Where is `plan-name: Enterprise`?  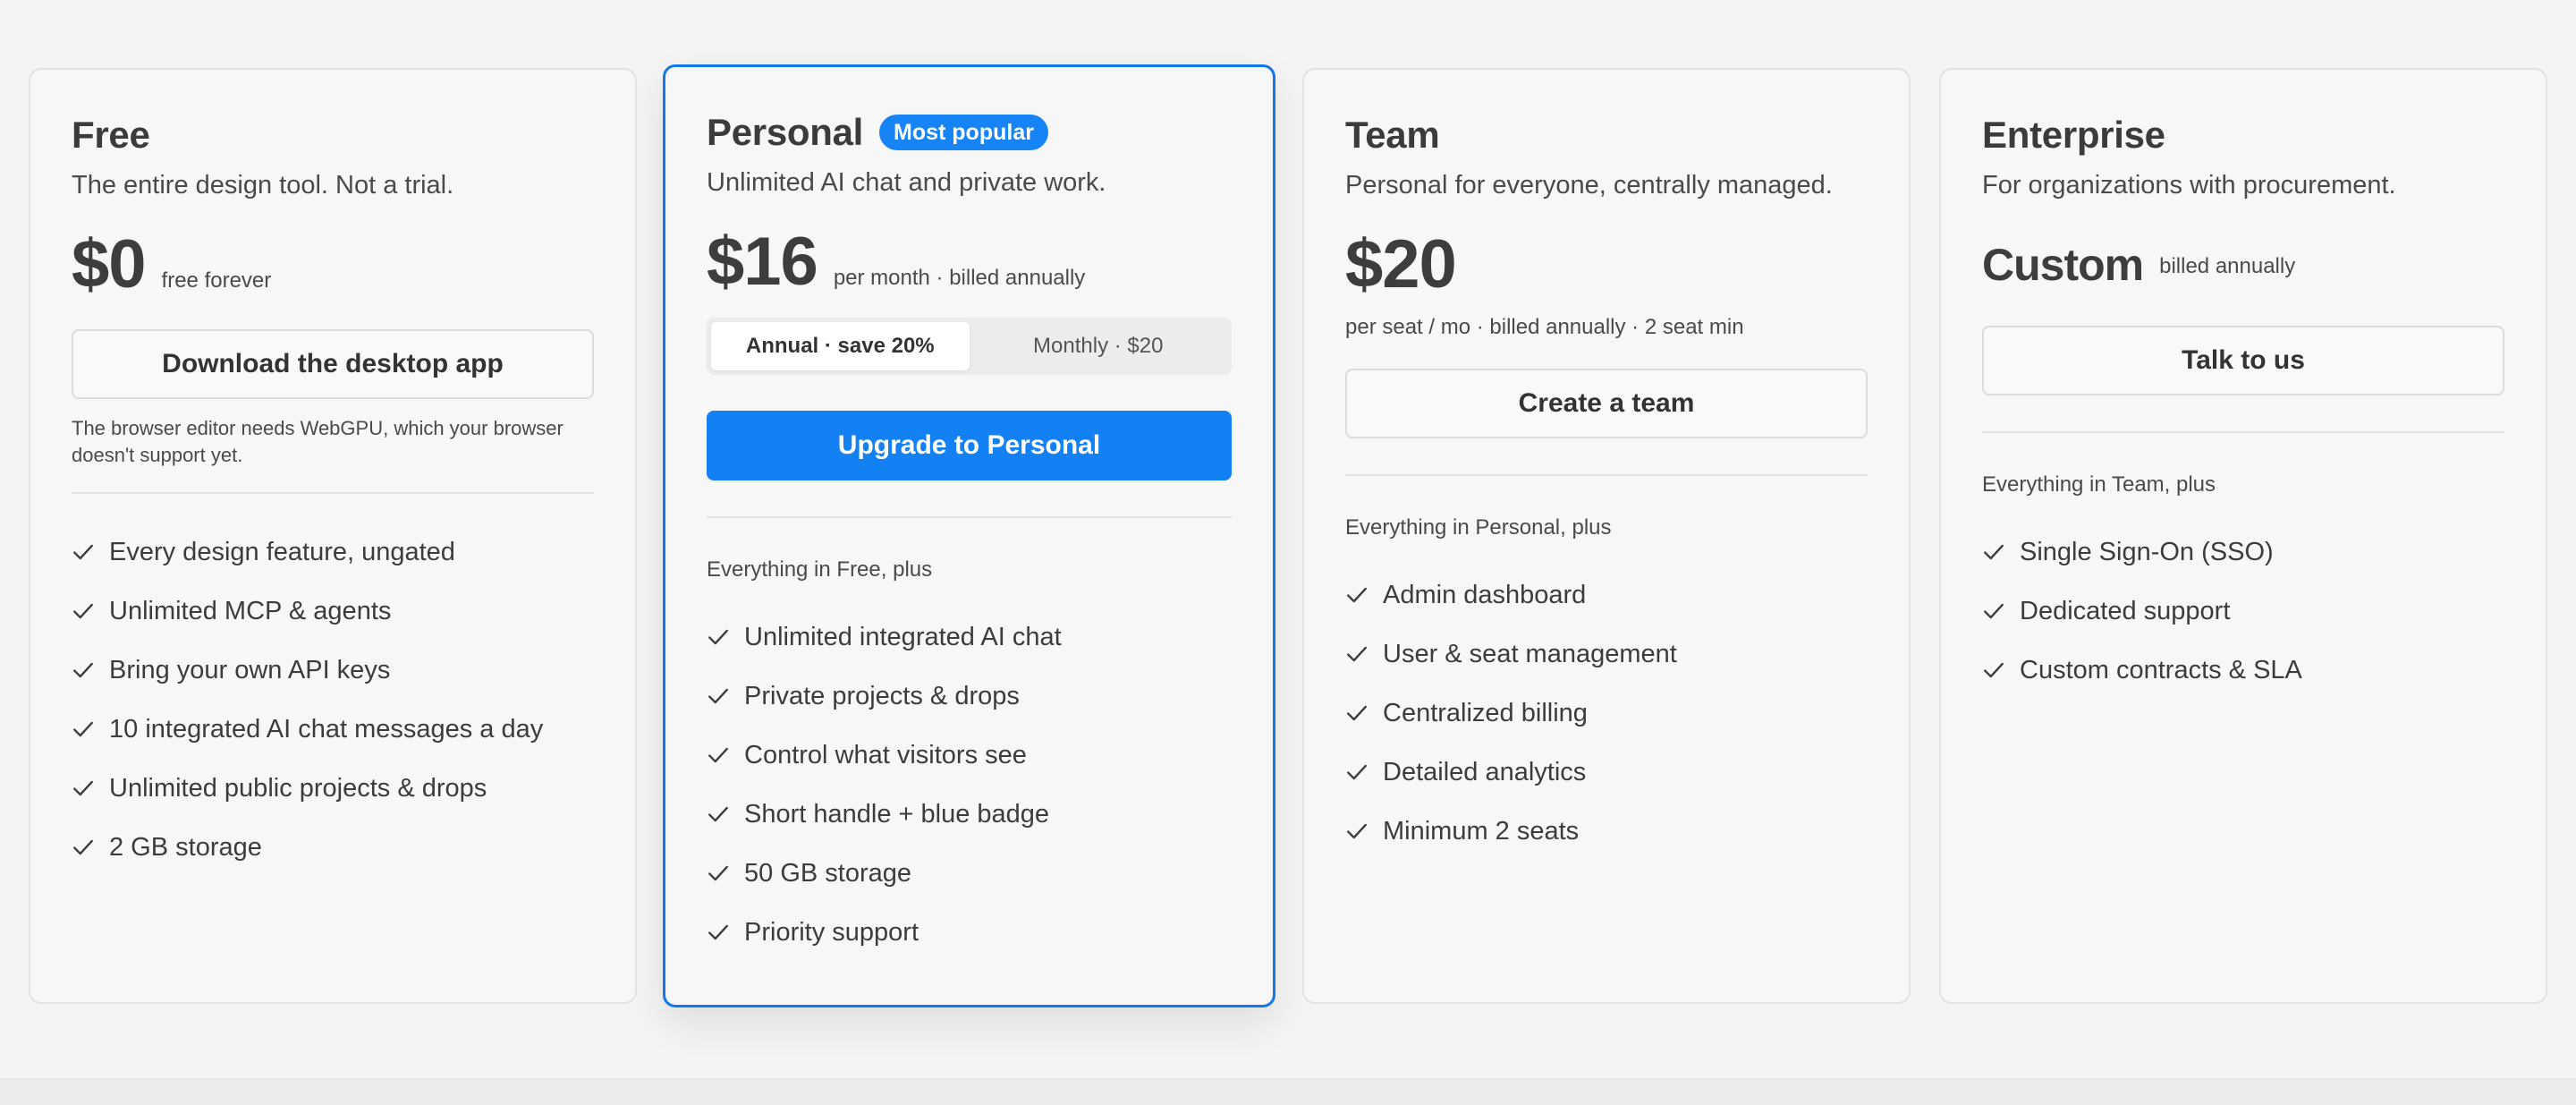
plan-name: Enterprise is located at coordinates (2073, 135).